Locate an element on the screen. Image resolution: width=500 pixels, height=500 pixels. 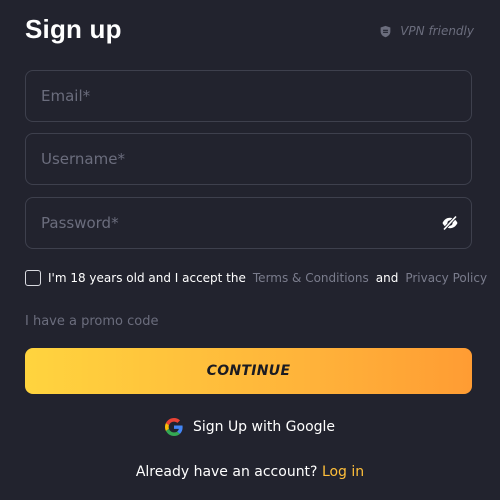
email-field is located at coordinates (248, 96).